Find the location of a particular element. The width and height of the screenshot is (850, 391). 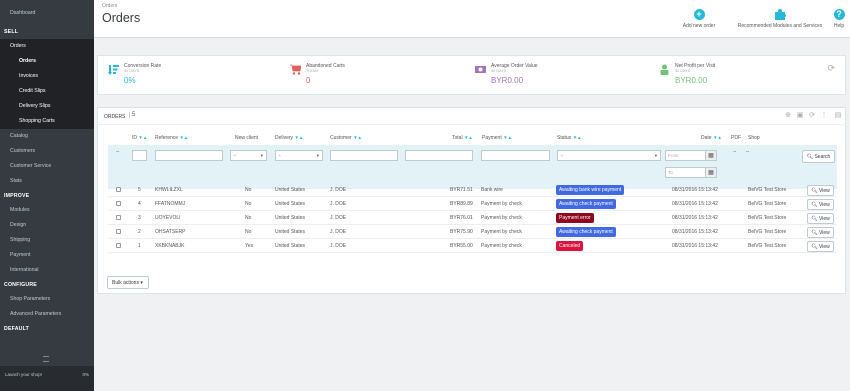

cell-payment: Payment by check is located at coordinates (501, 232).